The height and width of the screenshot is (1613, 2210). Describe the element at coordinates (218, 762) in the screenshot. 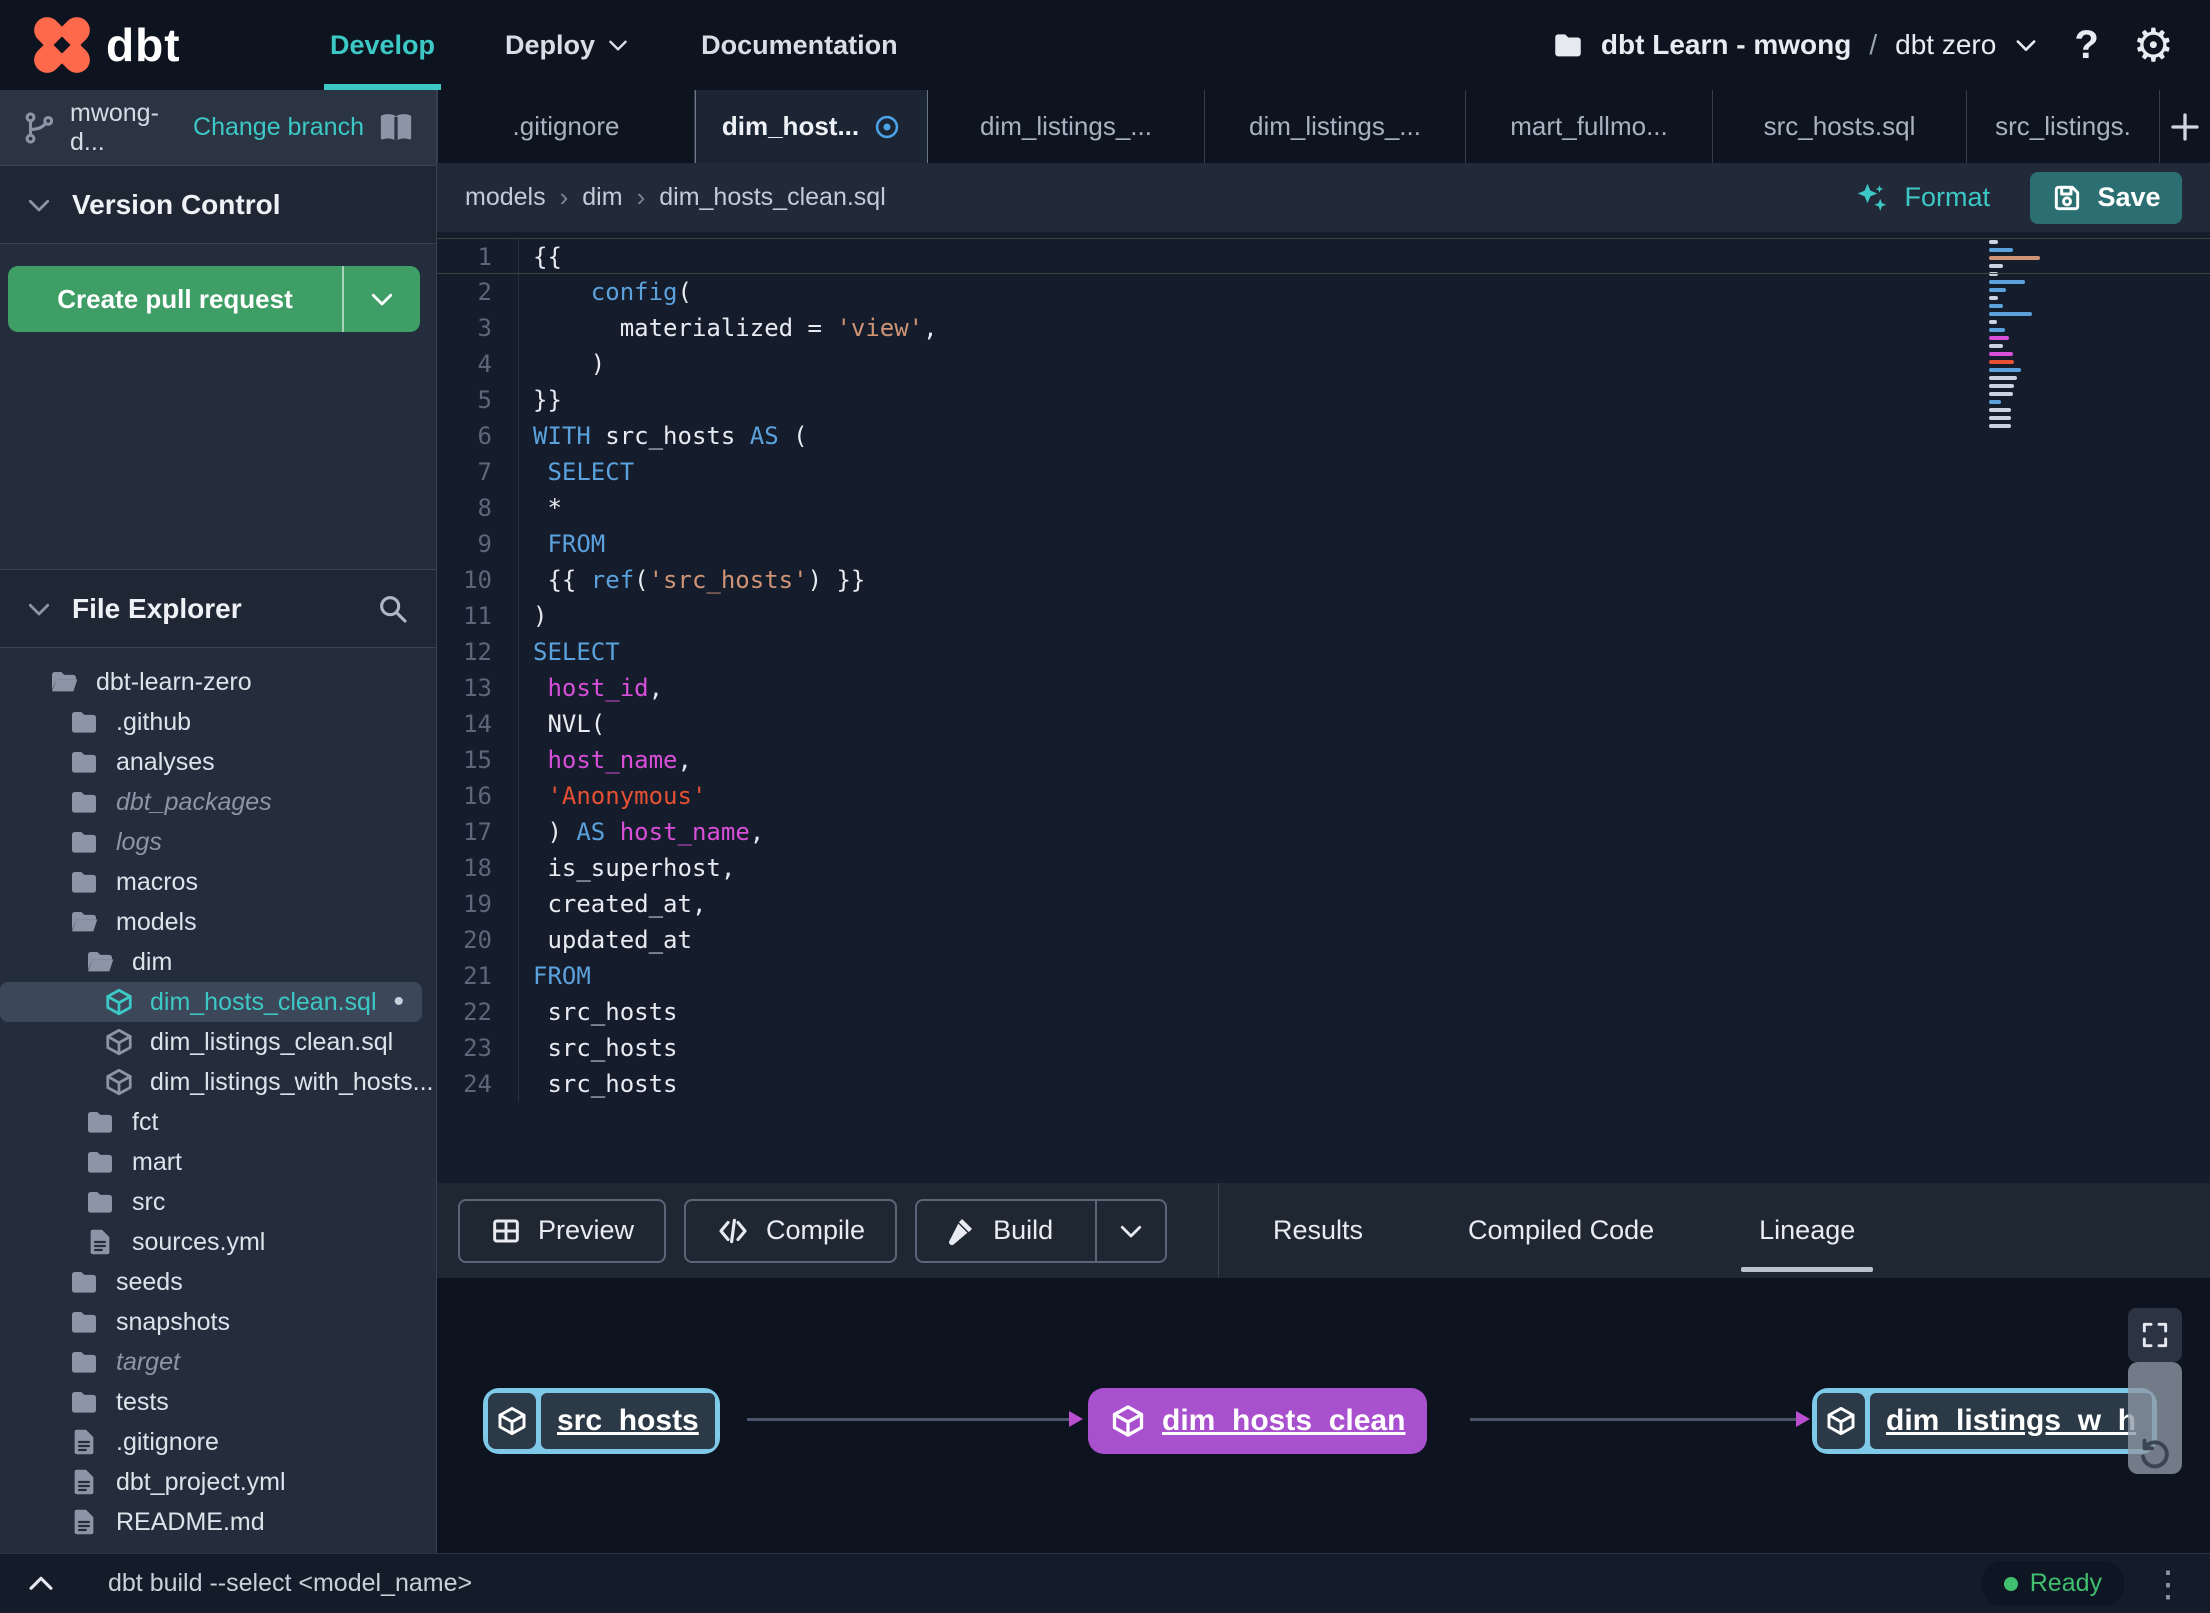

I see `file-tree-item-analyses: analyses` at that location.